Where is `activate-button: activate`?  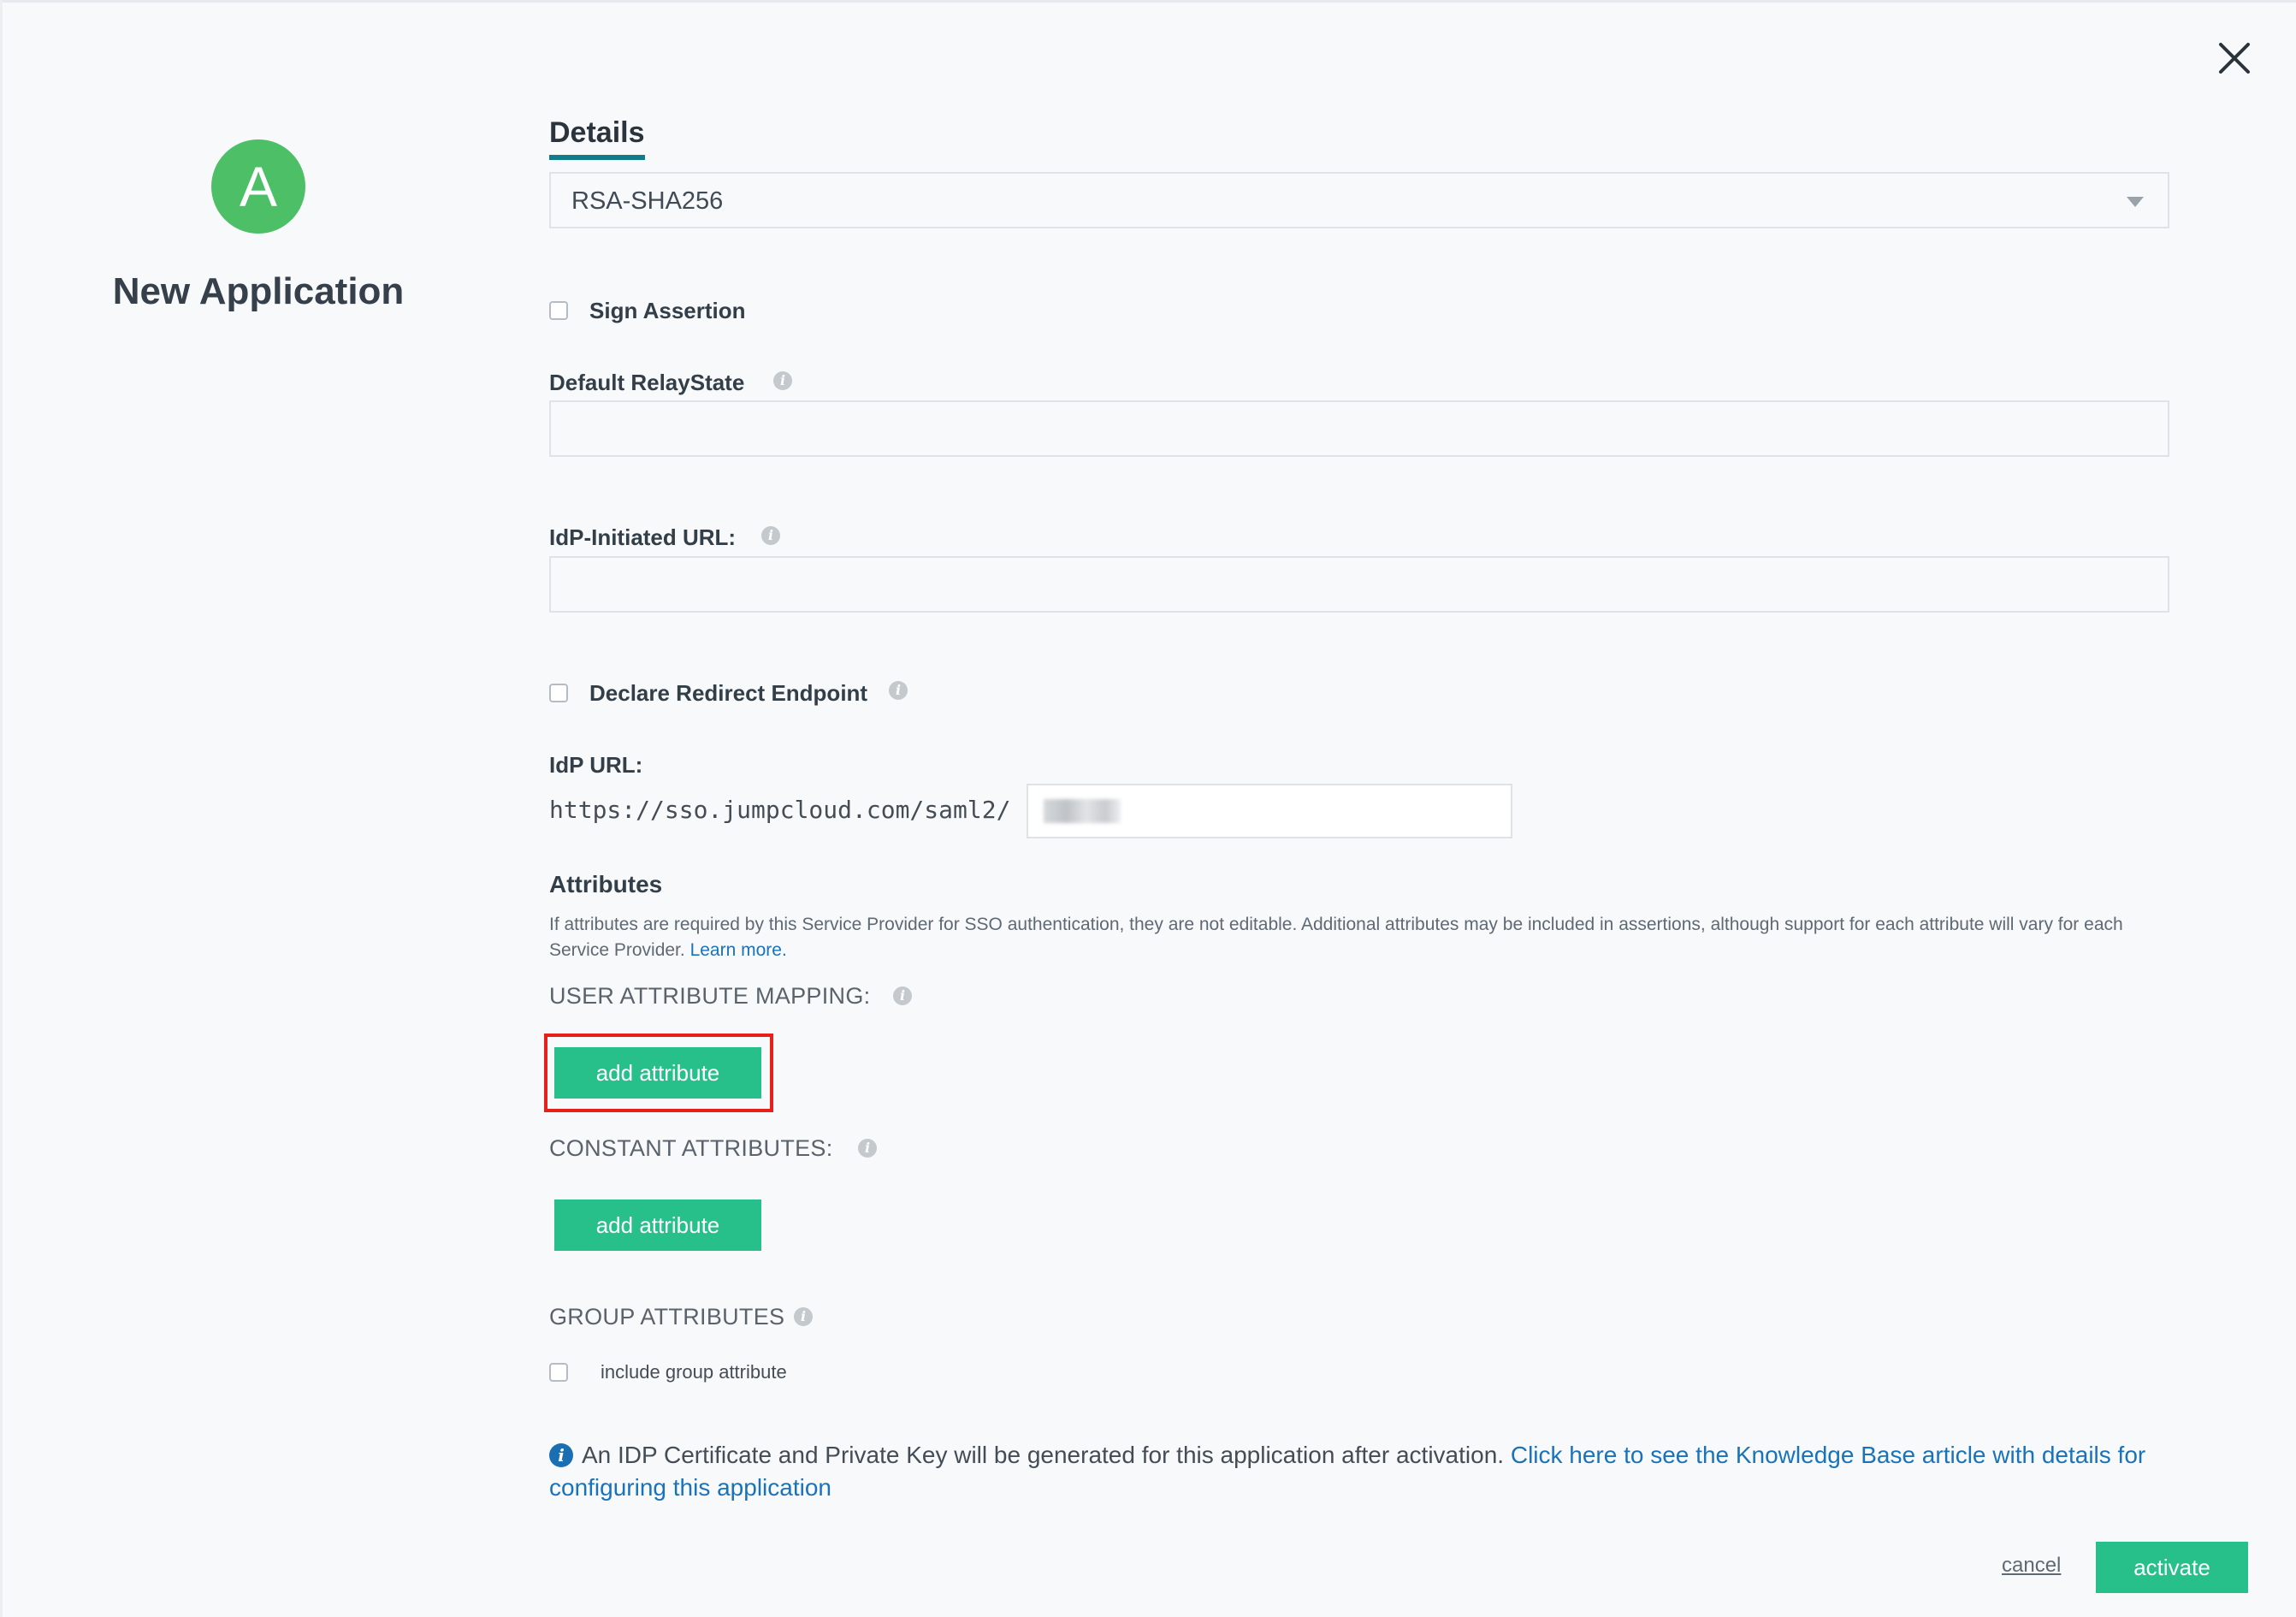
activate-button: activate is located at coordinates (2172, 1567).